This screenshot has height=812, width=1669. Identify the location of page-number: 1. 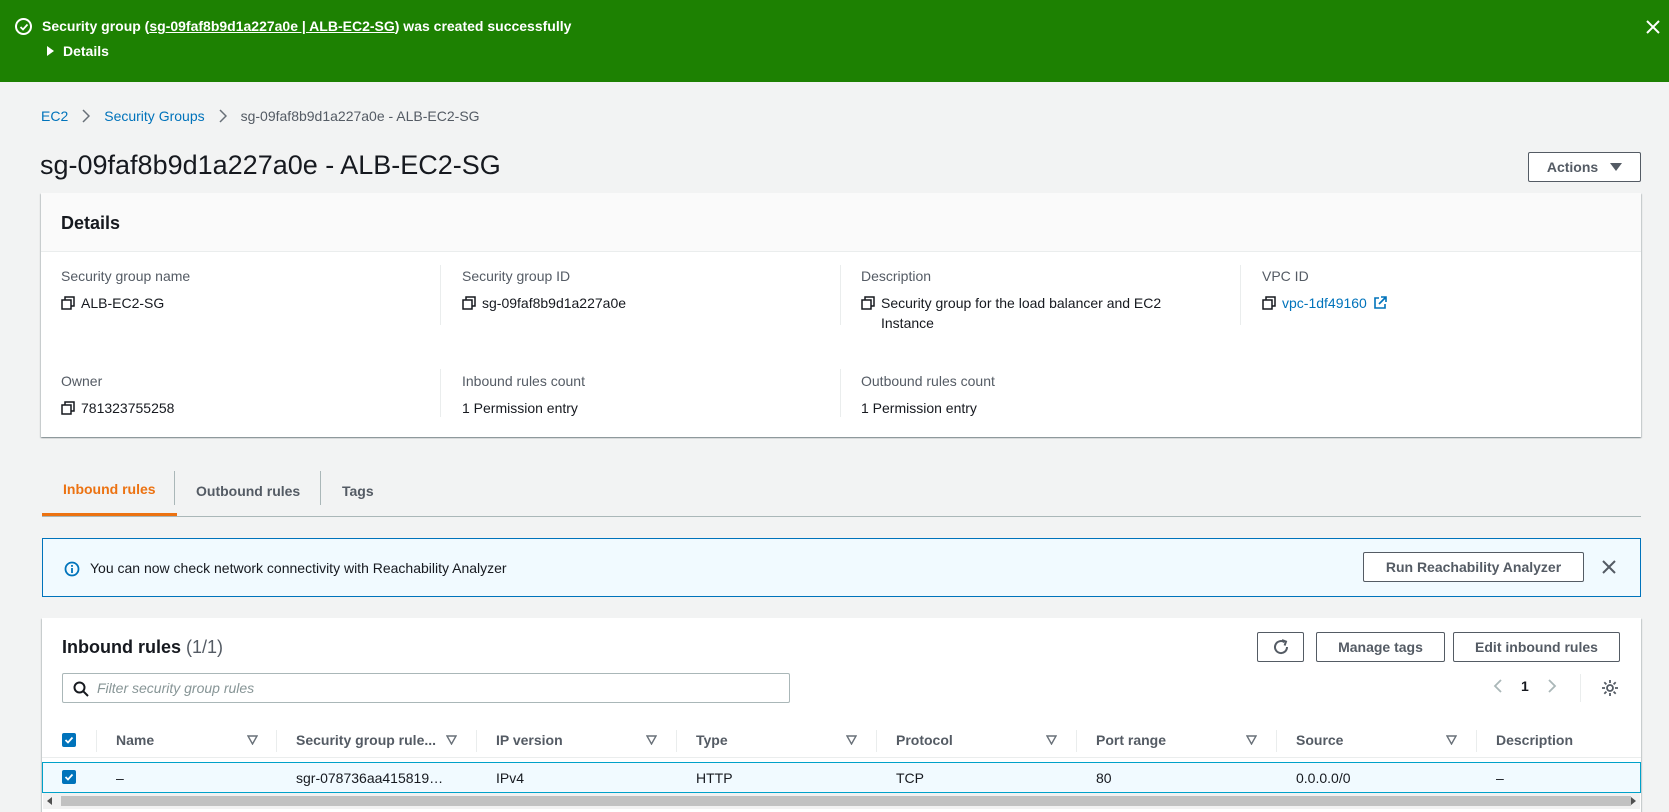
(1525, 686).